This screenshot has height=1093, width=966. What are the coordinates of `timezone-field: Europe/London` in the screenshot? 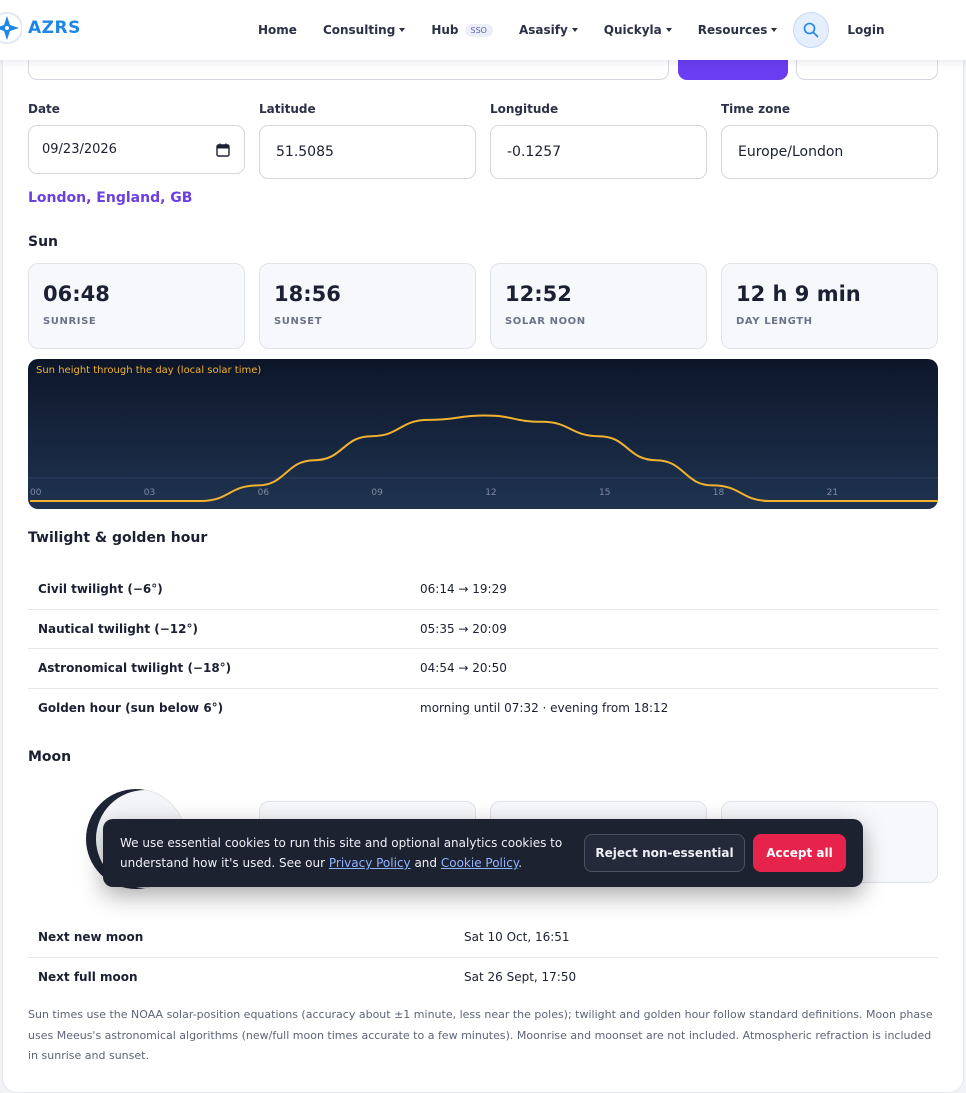 It's located at (829, 152).